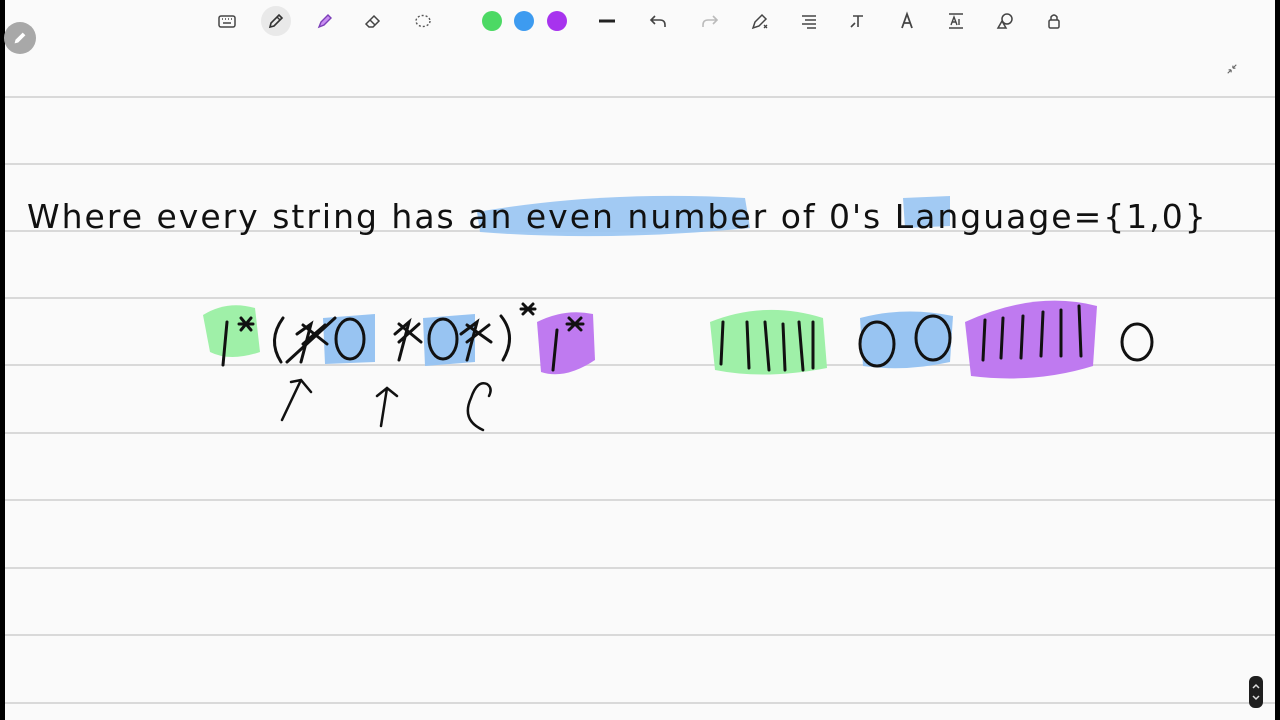  Describe the element at coordinates (325, 21) in the screenshot. I see `highlighter-icon` at that location.